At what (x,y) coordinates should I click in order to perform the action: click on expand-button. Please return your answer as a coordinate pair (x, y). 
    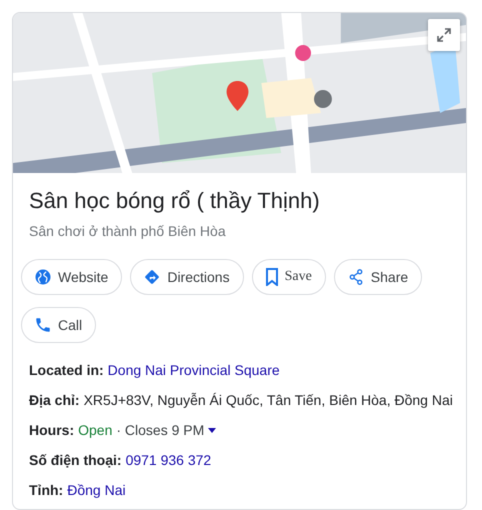
    Looking at the image, I should click on (444, 35).